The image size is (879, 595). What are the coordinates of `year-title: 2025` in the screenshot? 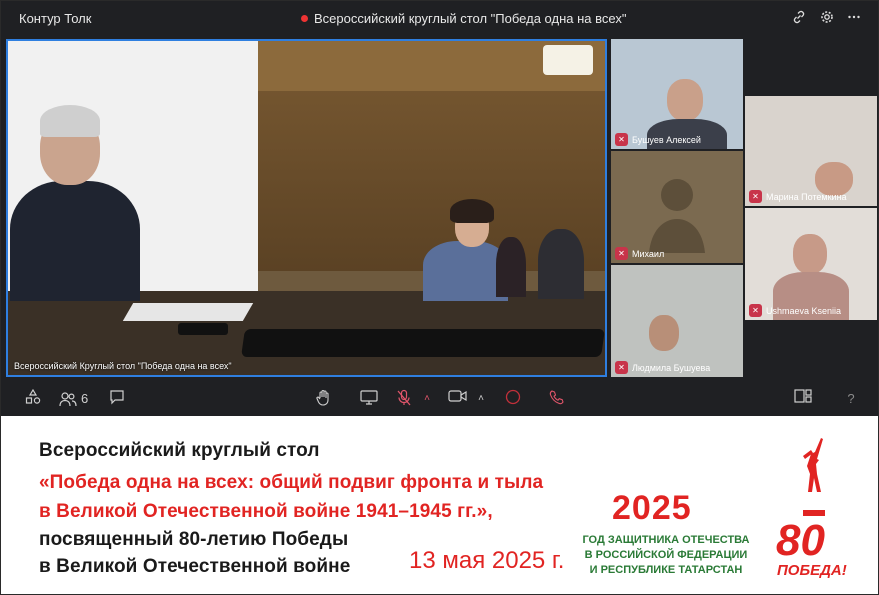 It's located at (652, 508).